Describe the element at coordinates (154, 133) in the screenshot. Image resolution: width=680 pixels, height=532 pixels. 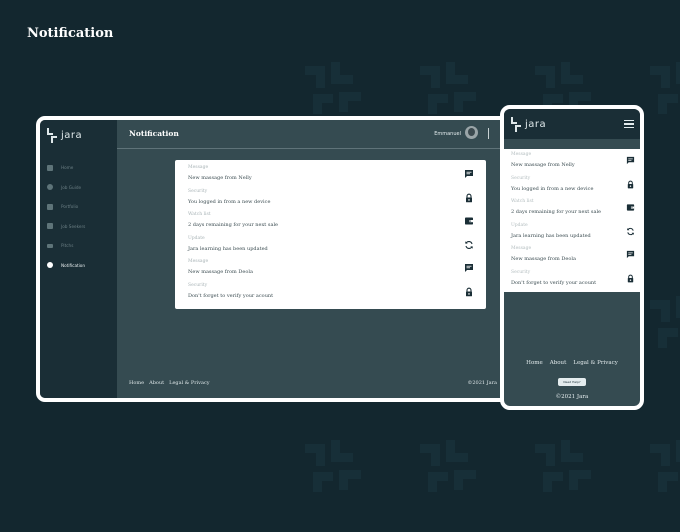
I see `header-title: Notification` at that location.